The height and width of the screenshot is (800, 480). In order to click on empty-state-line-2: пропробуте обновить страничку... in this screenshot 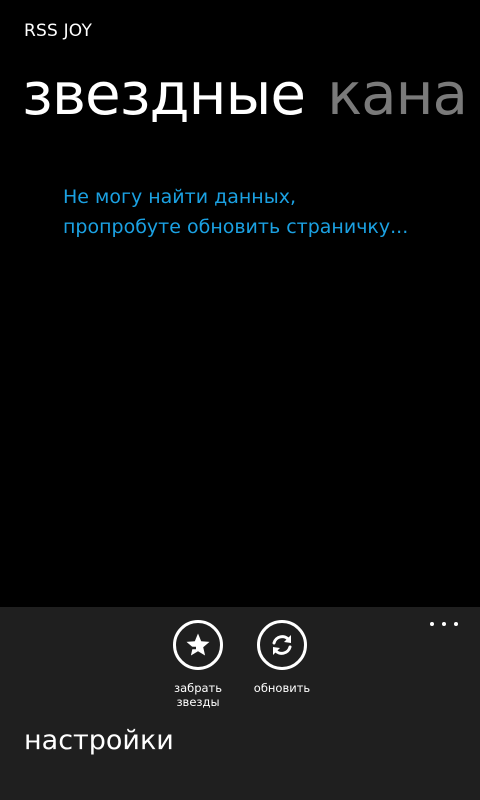, I will do `click(236, 227)`.